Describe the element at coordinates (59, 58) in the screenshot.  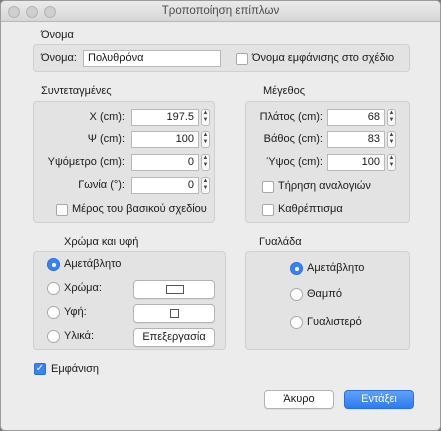
I see `name-label: Όνομα:` at that location.